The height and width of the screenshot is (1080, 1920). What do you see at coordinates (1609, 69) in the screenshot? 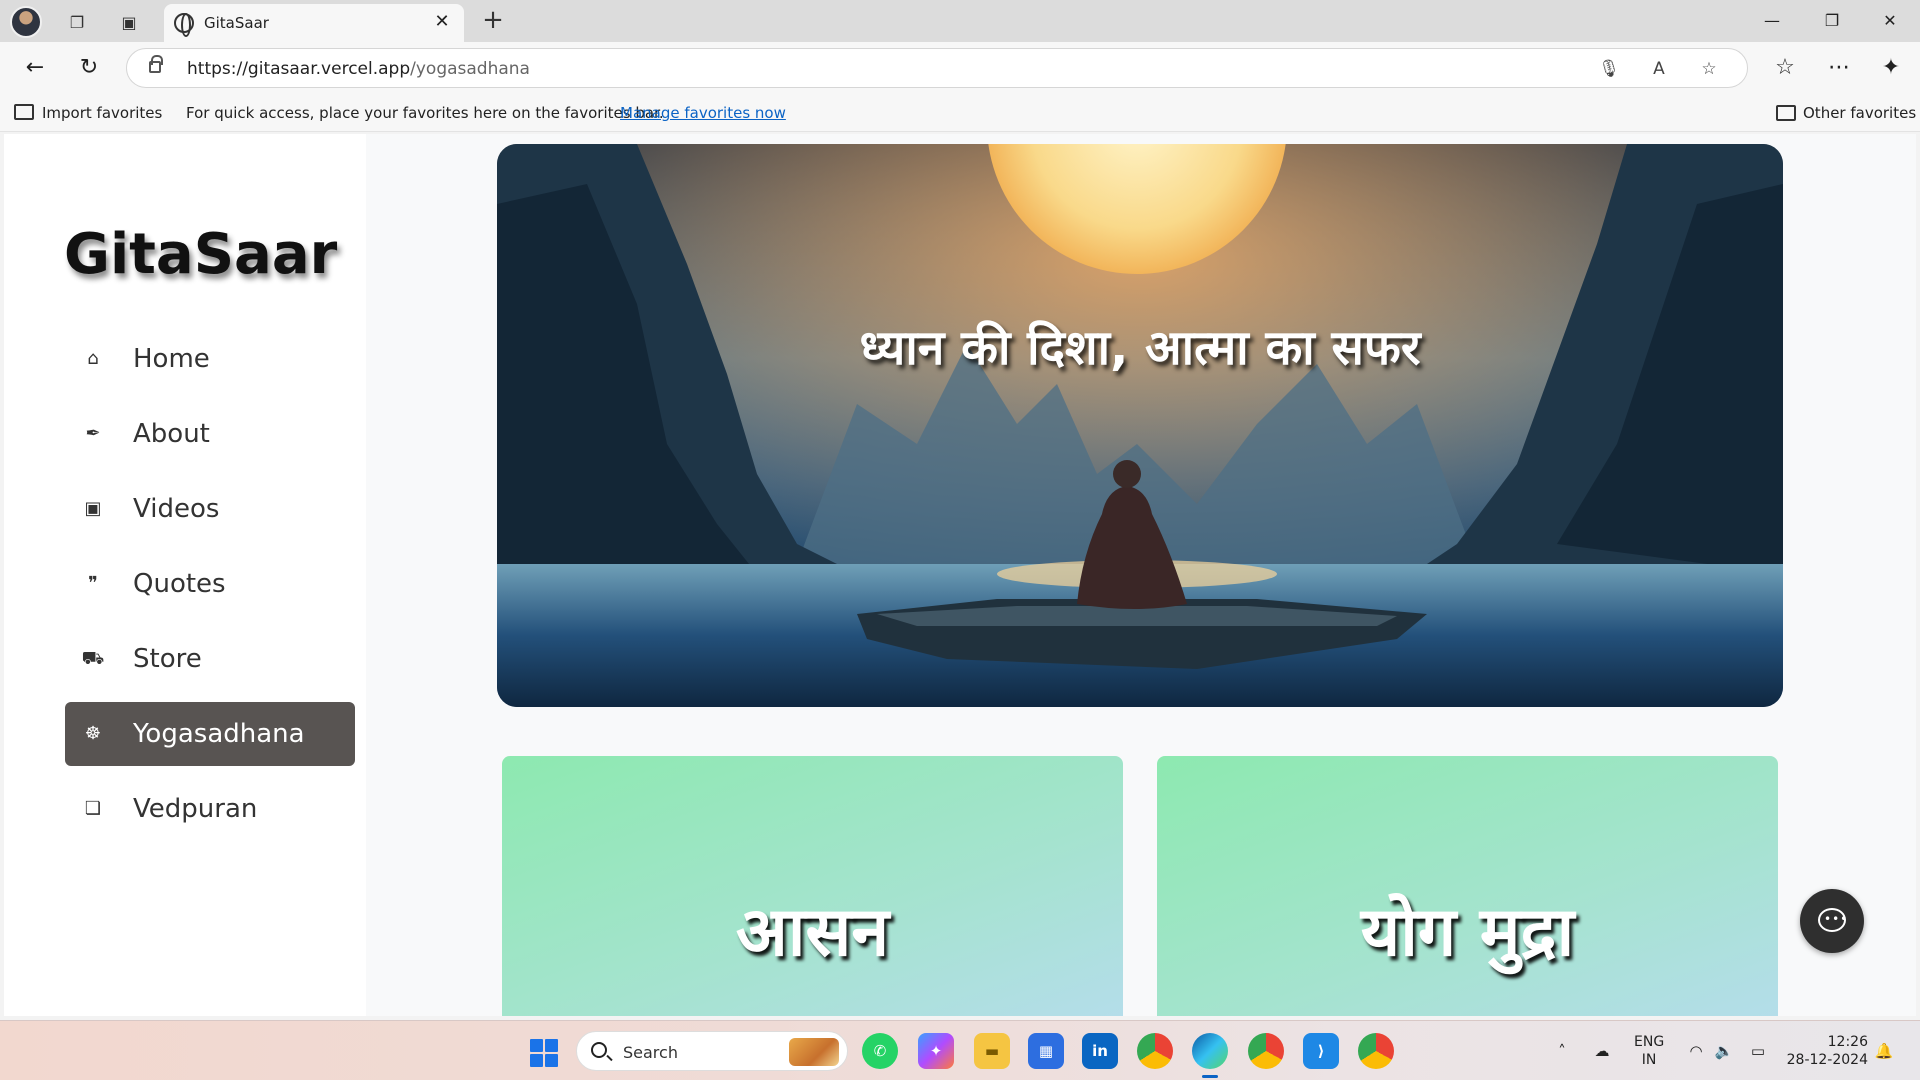
I see `mic-off-icon: 🎙` at bounding box center [1609, 69].